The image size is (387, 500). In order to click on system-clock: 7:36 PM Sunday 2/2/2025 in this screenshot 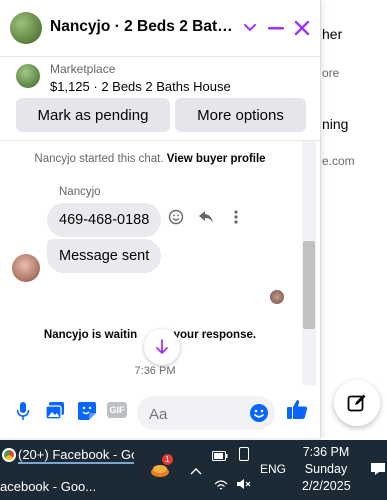, I will do `click(326, 469)`.